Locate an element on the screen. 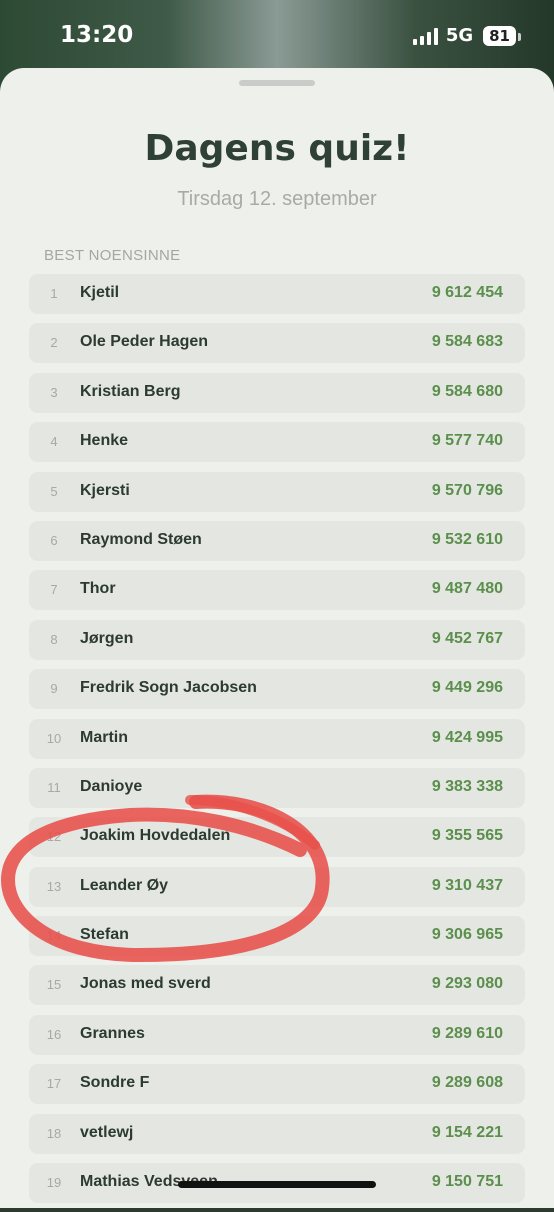 Image resolution: width=554 pixels, height=1212 pixels. row-name: Leander Øy is located at coordinates (124, 885).